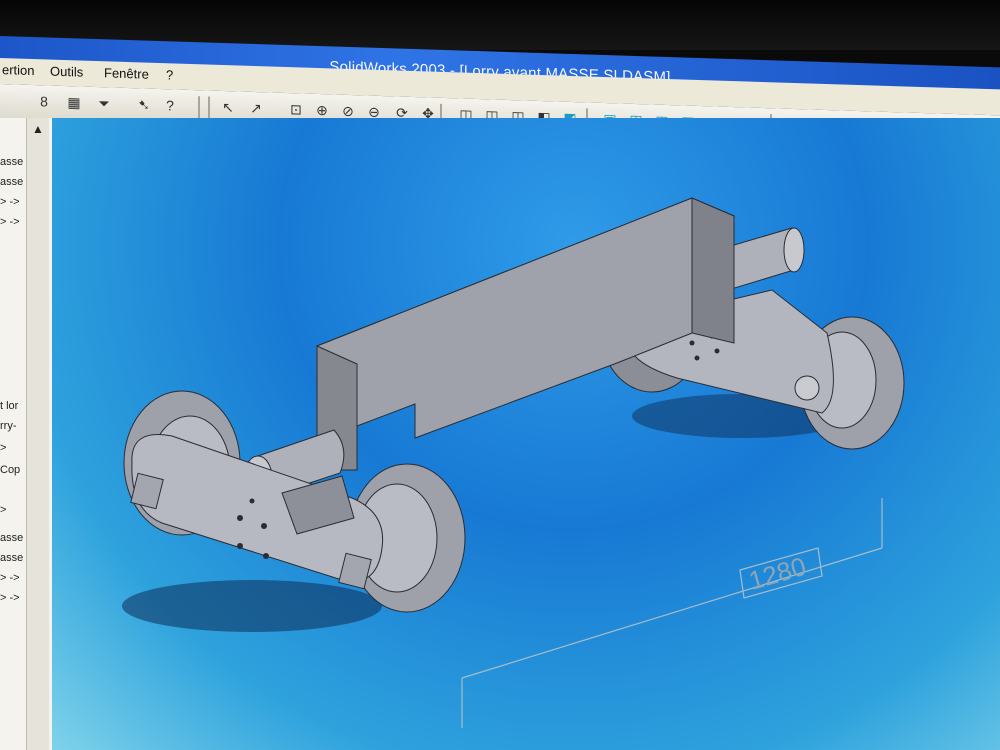 Image resolution: width=1000 pixels, height=750 pixels. I want to click on rear-pivot-bolt, so click(807, 388).